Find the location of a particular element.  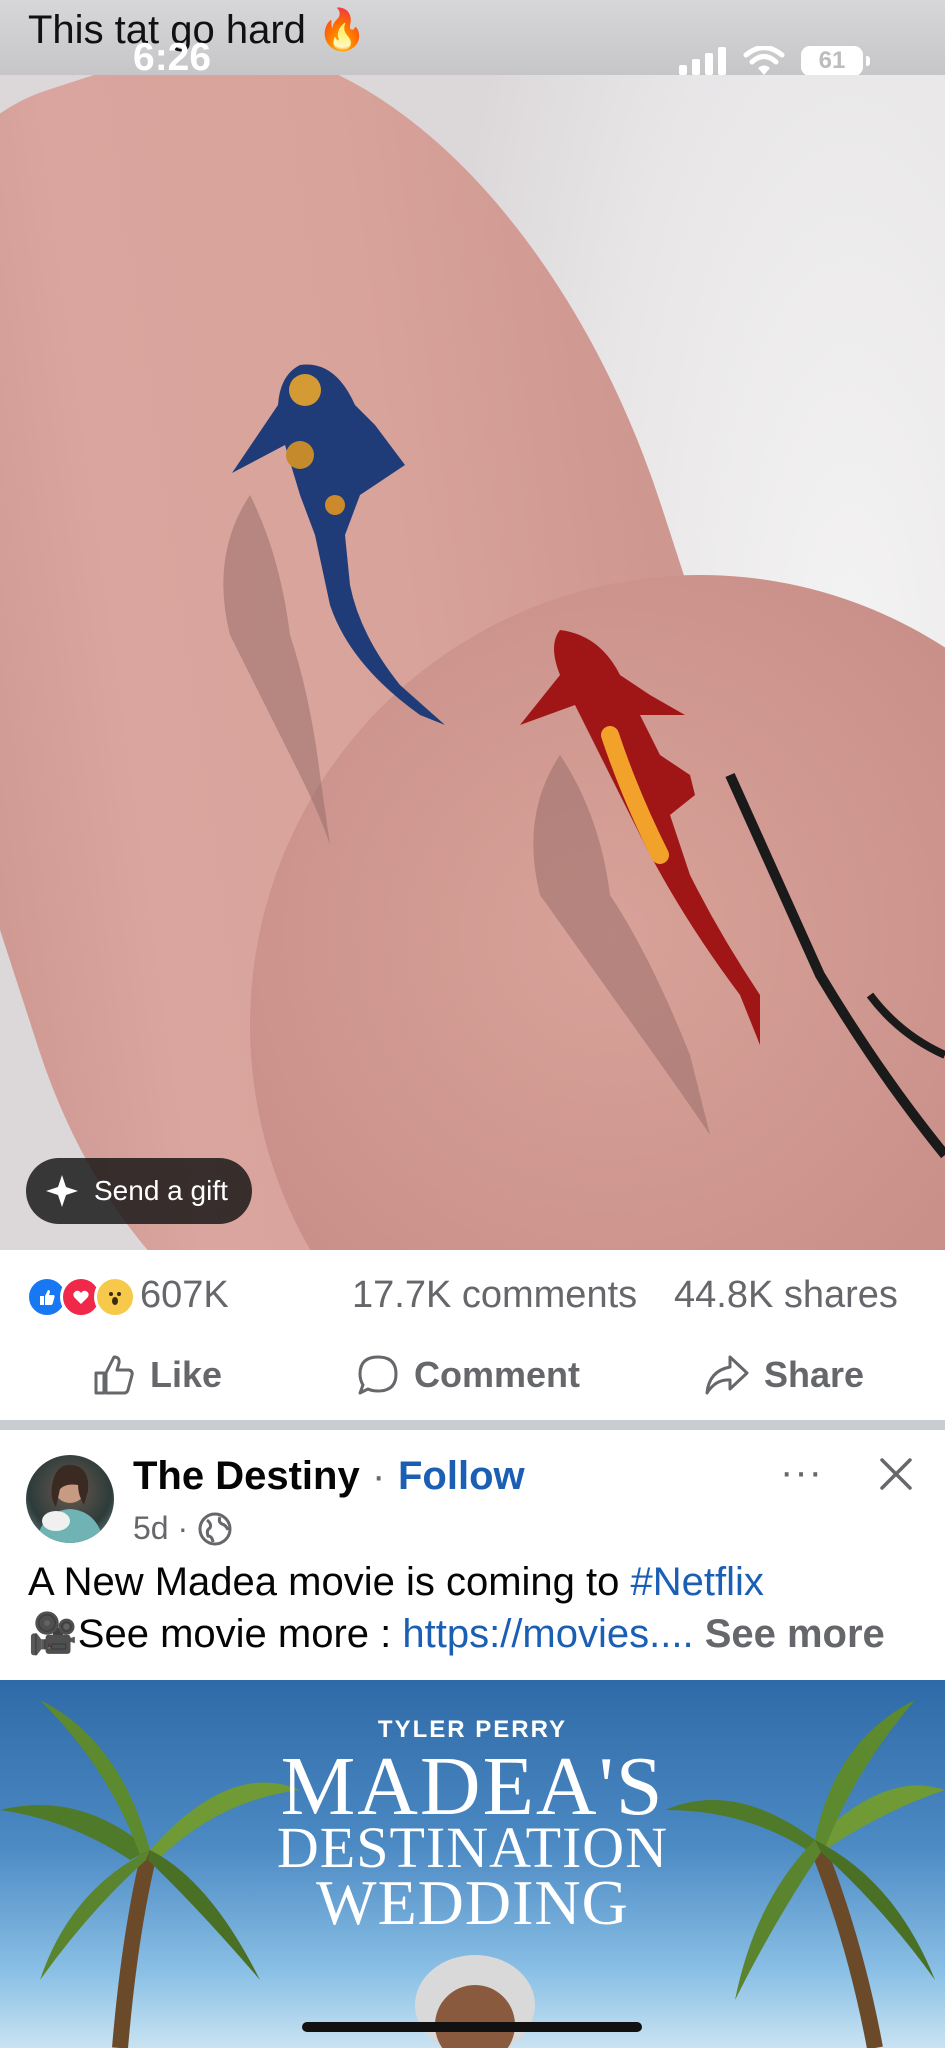

reaction-stats: 607K 17.7K comments 44.8K shares is located at coordinates (472, 1297).